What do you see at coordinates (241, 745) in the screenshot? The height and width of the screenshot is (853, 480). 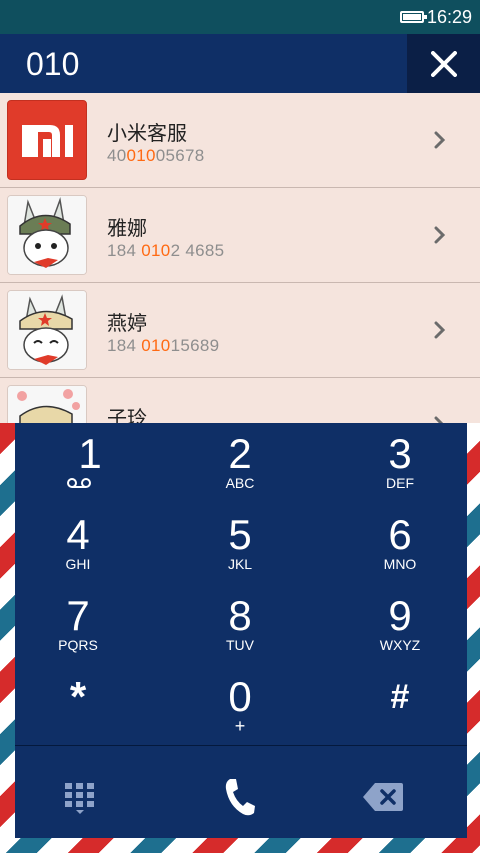 I see `keypad-divider` at bounding box center [241, 745].